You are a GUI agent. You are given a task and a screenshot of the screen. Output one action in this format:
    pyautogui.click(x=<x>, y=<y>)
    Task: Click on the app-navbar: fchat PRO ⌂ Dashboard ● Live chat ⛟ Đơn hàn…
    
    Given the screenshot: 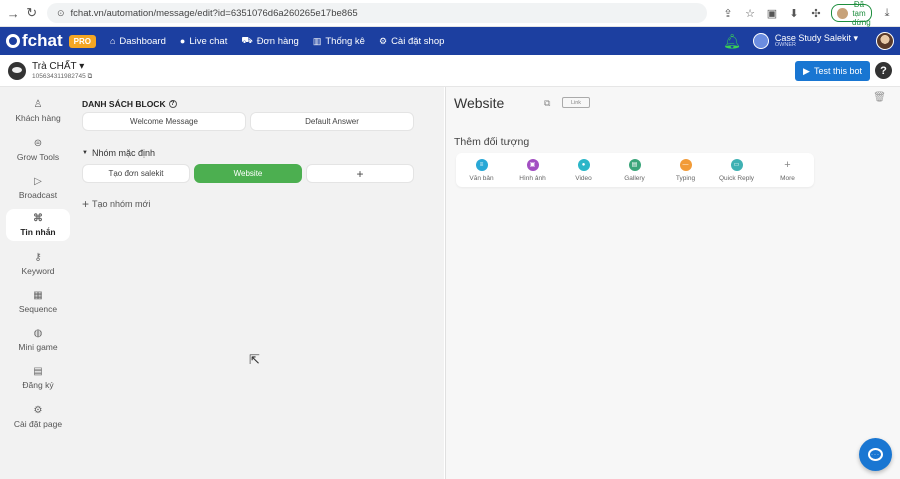 What is the action you would take?
    pyautogui.click(x=450, y=41)
    